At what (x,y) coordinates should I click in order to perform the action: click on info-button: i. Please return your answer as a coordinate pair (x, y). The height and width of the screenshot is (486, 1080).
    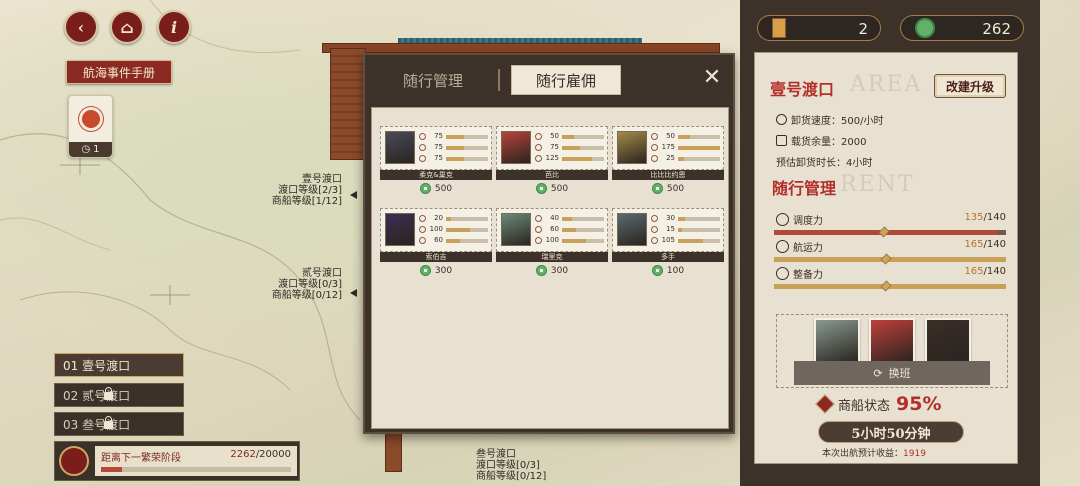
    Looking at the image, I should click on (174, 27).